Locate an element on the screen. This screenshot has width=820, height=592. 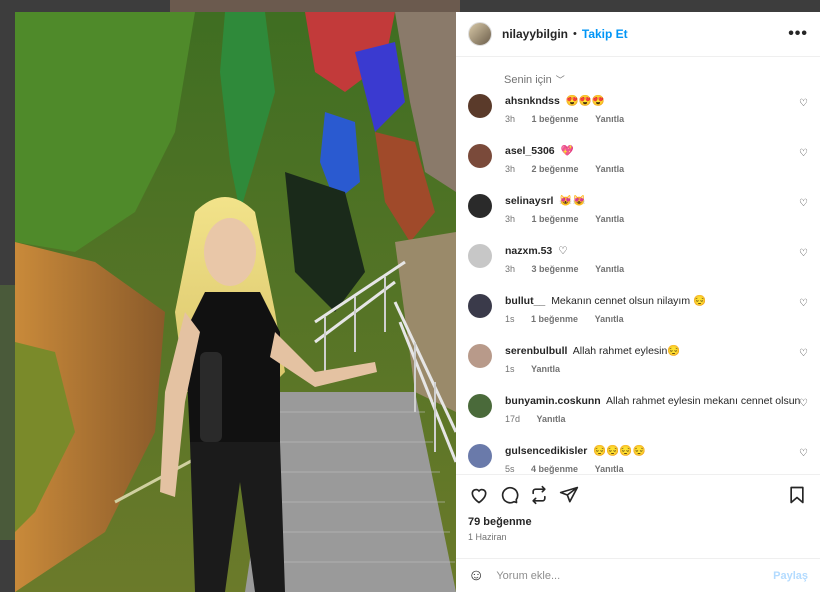
commenter-username: asel_5306 is located at coordinates (530, 151).